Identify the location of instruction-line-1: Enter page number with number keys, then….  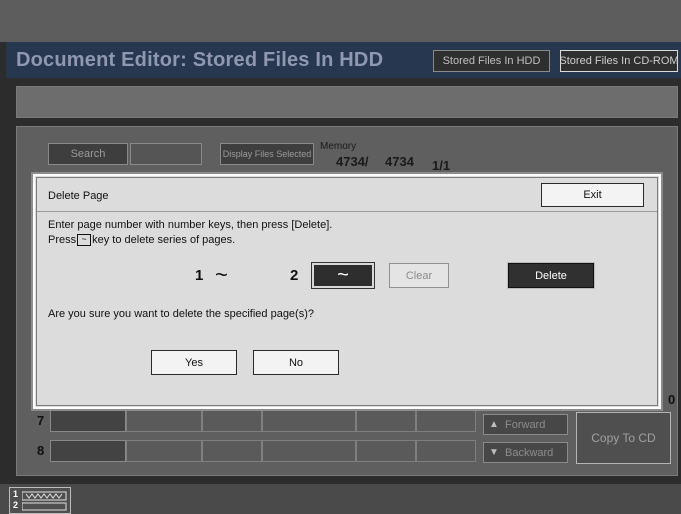
(190, 225).